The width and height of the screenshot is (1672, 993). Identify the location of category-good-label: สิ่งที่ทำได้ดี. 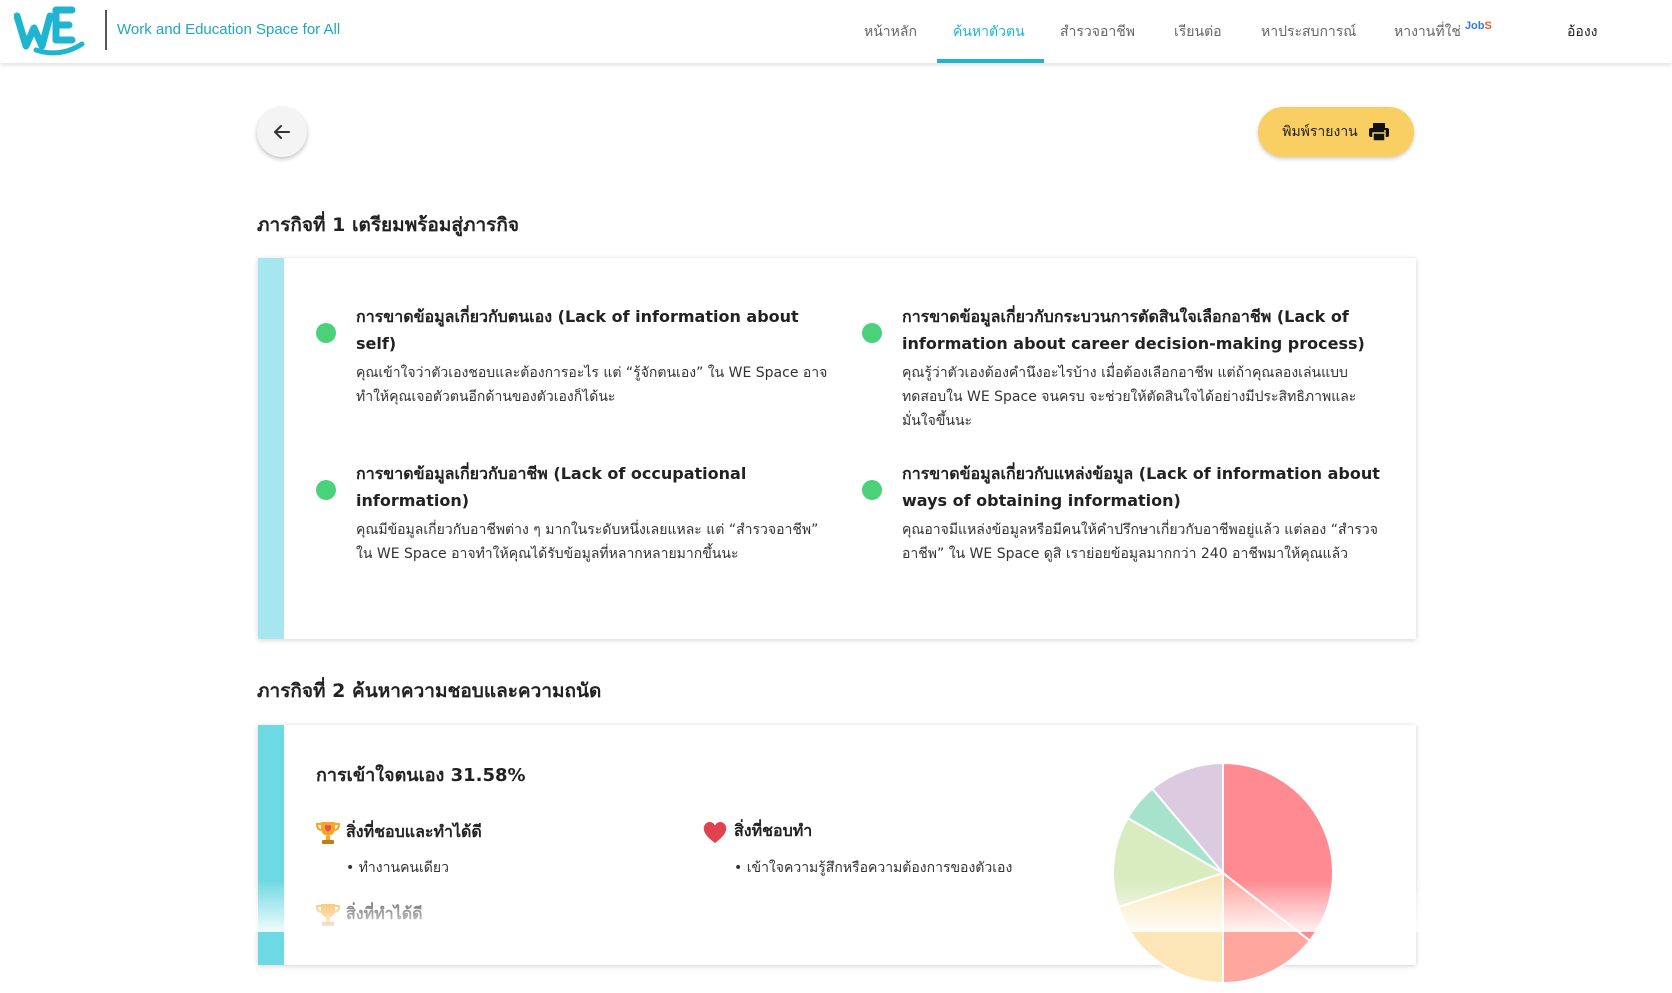
(384, 913).